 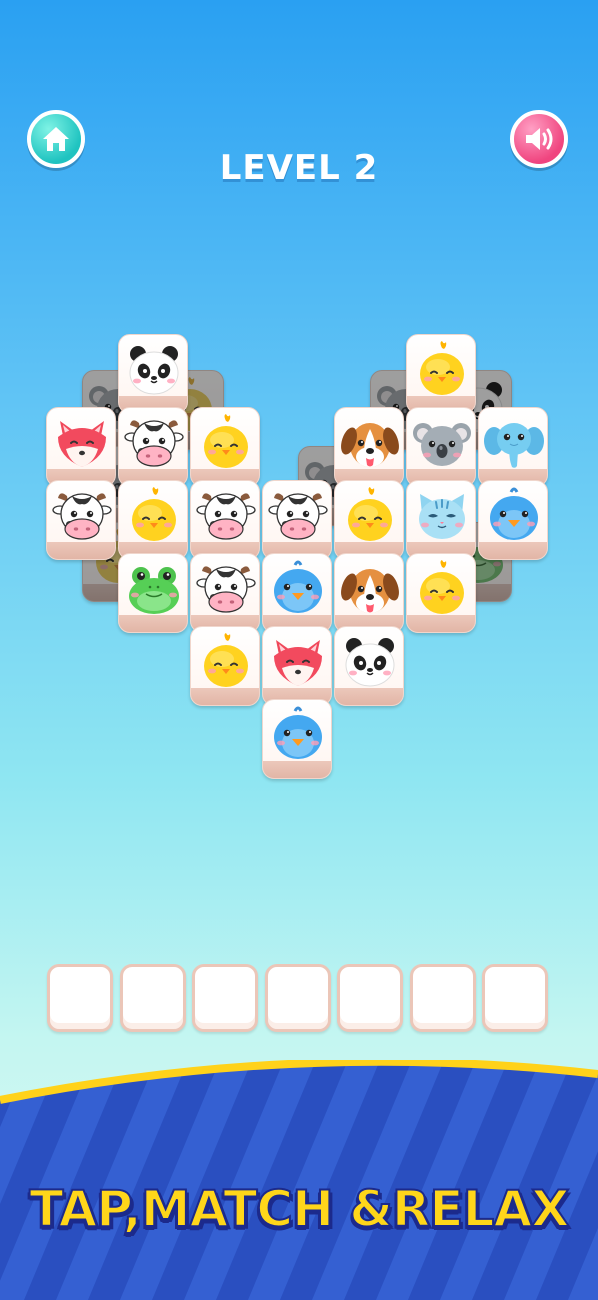 I want to click on tile-elephant, so click(x=513, y=447).